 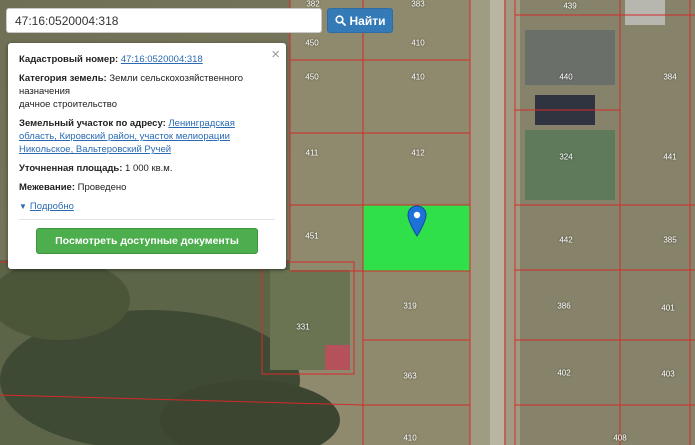 I want to click on parcel-label: 451, so click(x=312, y=236).